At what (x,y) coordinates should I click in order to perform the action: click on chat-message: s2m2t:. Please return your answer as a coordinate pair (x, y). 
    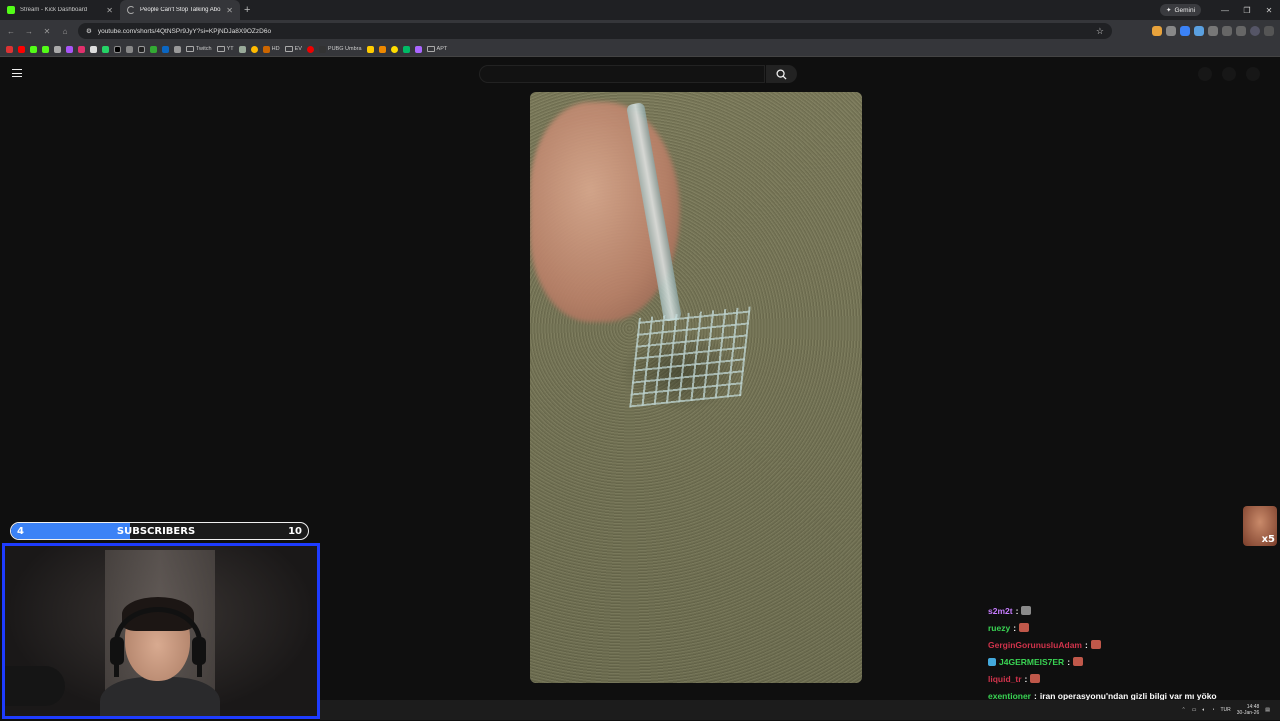
    Looking at the image, I should click on (1128, 610).